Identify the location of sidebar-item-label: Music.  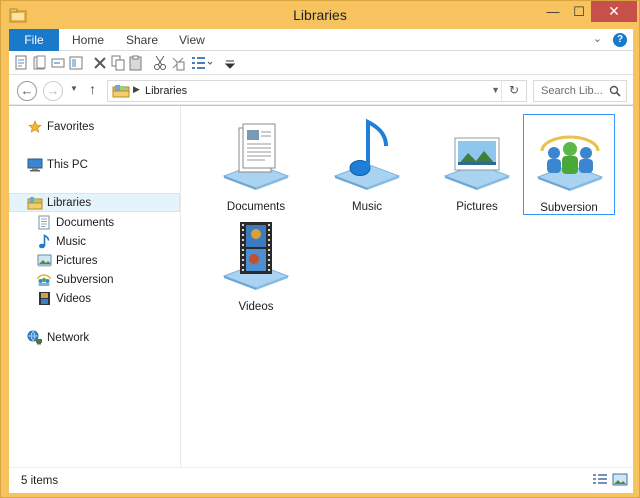
(71, 241).